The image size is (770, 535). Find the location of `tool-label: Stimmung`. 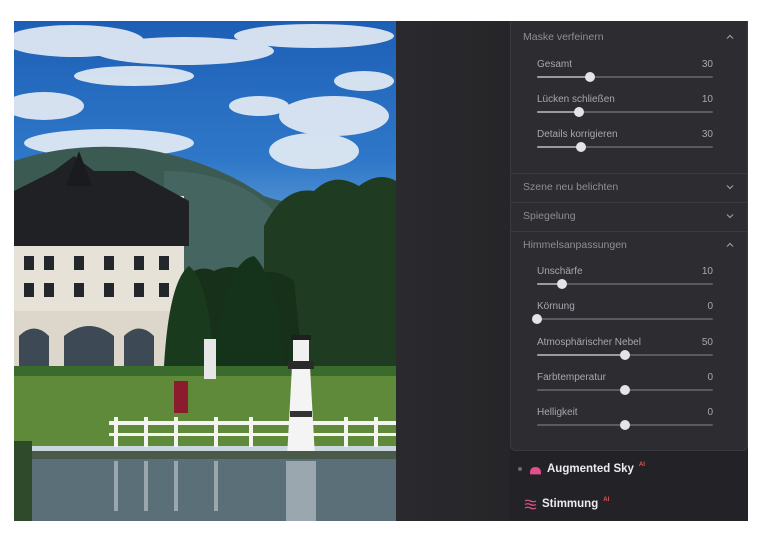

tool-label: Stimmung is located at coordinates (570, 504).